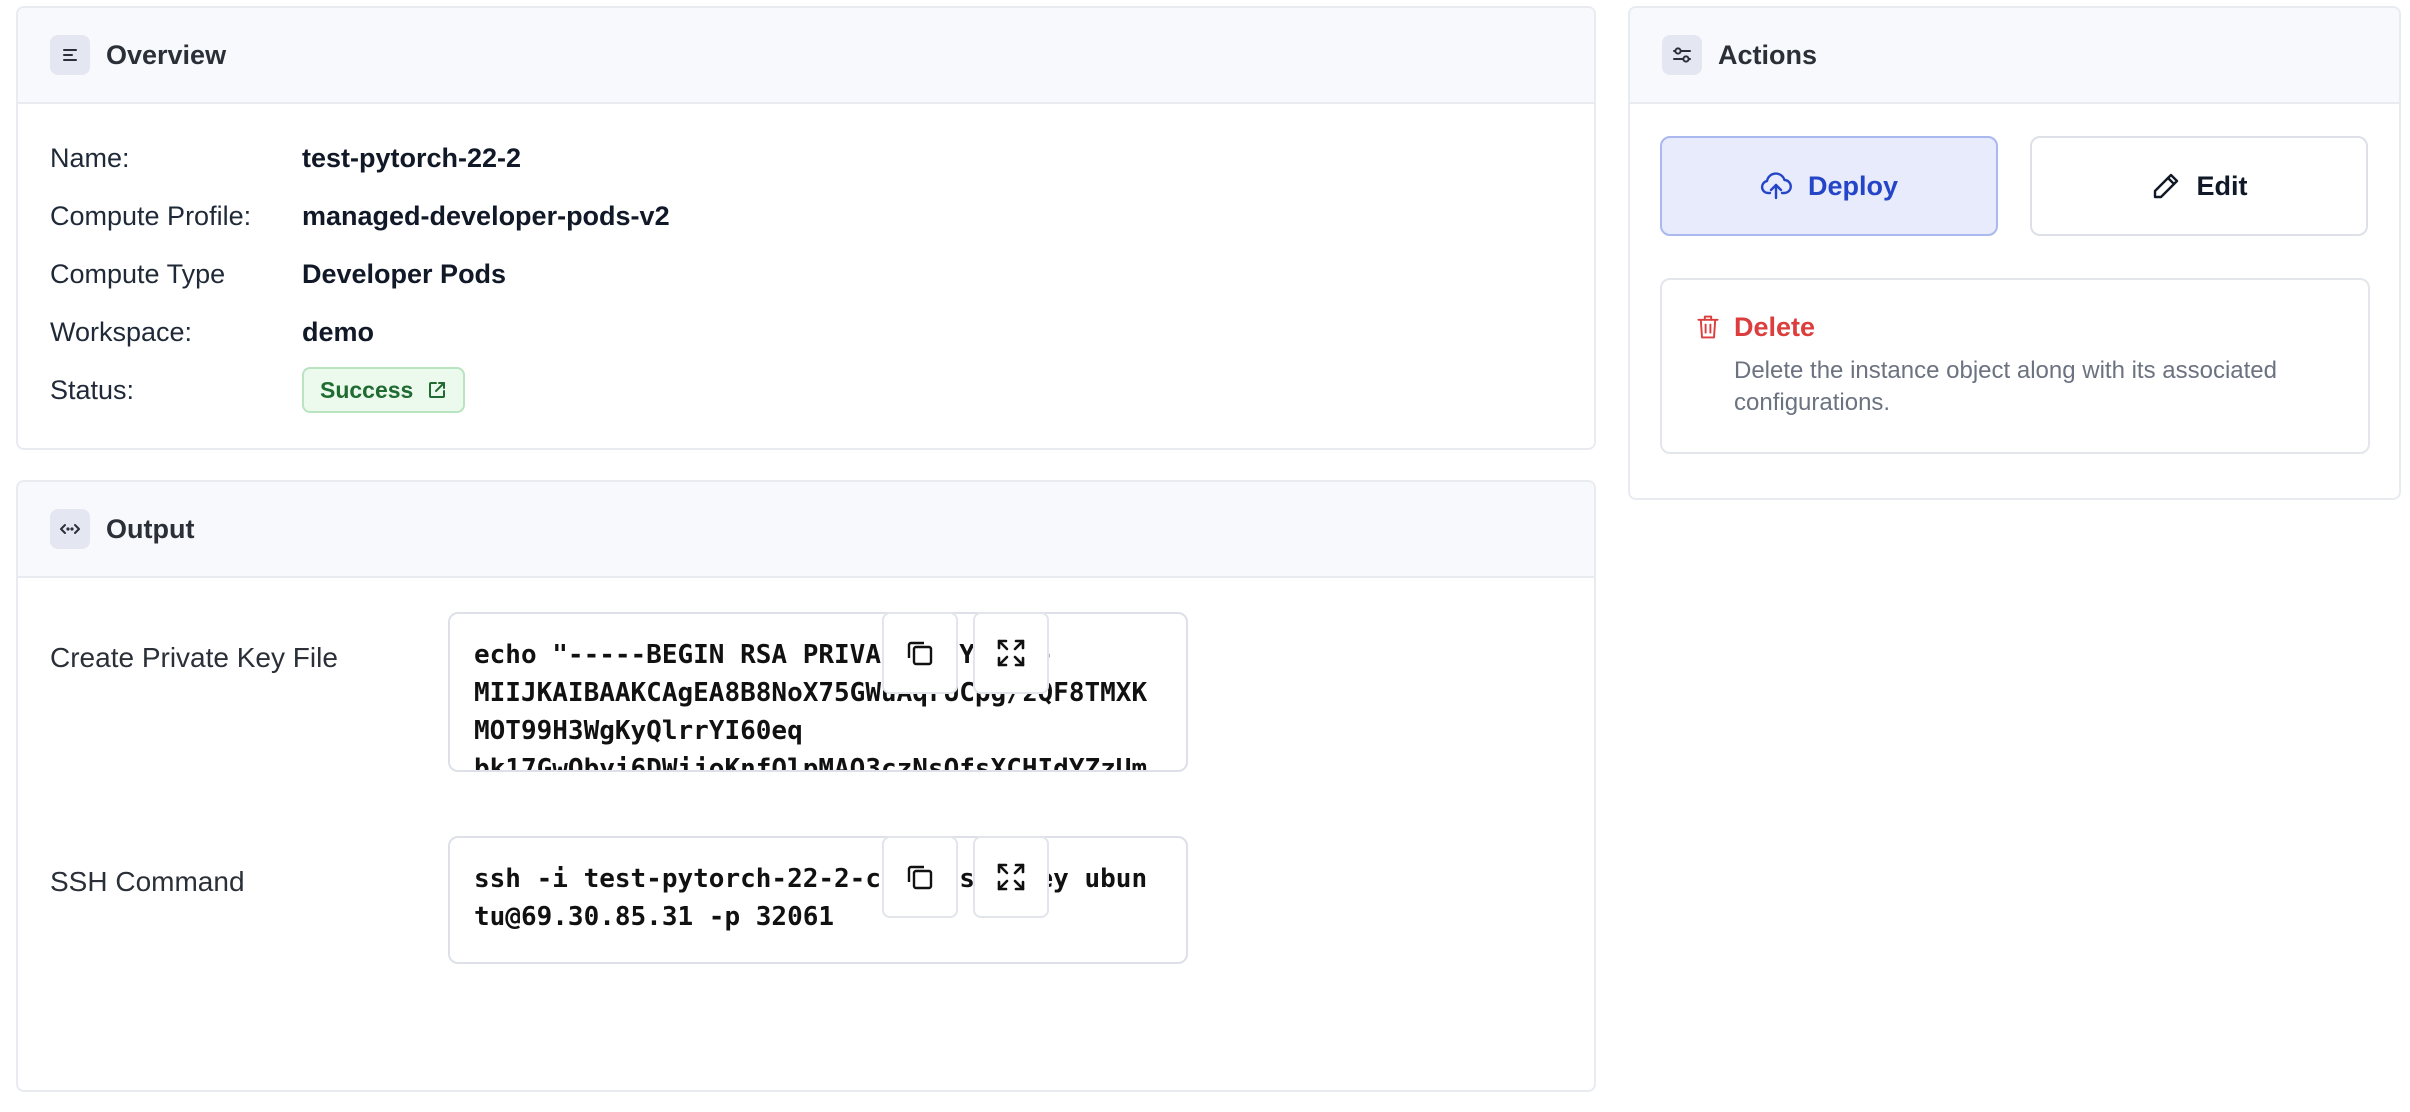 The width and height of the screenshot is (2410, 1112). What do you see at coordinates (2165, 186) in the screenshot?
I see `pencil-icon` at bounding box center [2165, 186].